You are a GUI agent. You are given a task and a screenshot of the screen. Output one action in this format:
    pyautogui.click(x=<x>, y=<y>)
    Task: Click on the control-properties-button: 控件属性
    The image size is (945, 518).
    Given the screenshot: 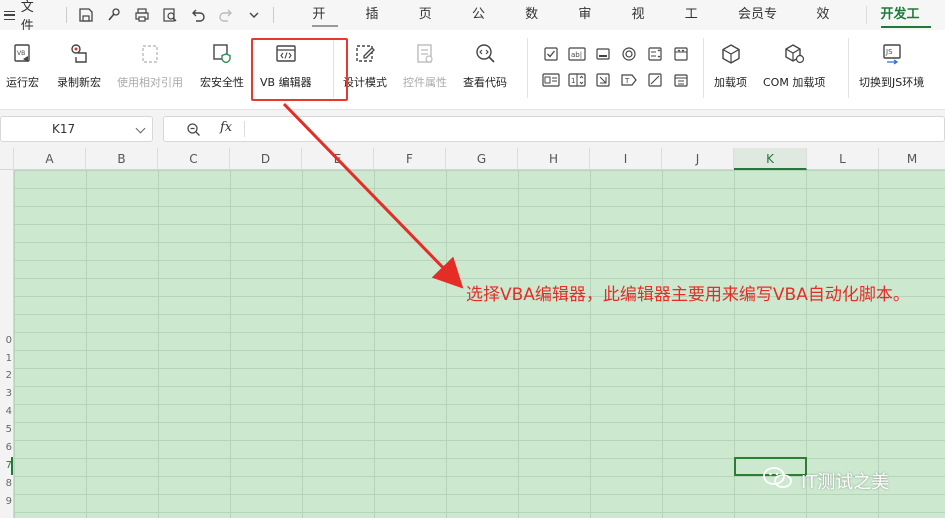 What is the action you would take?
    pyautogui.click(x=425, y=65)
    